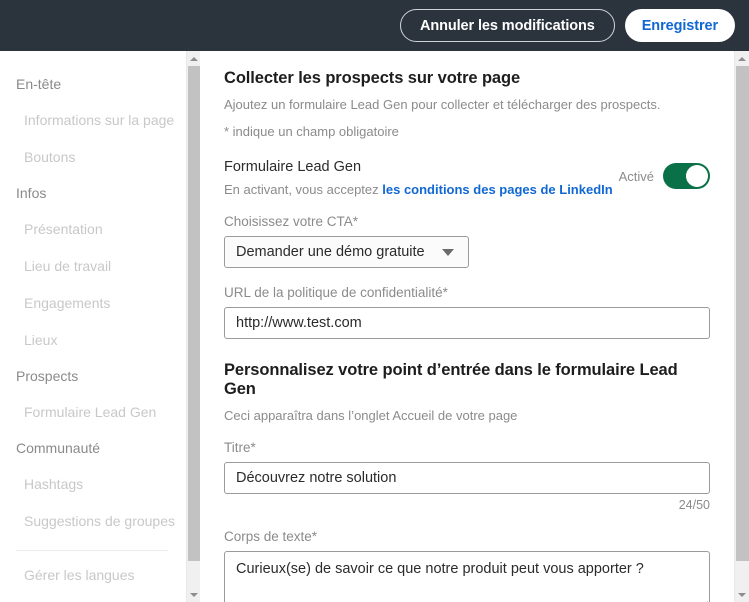 This screenshot has width=749, height=602. I want to click on lead-gen-form-label: Formulaire Lead Gen, so click(293, 167).